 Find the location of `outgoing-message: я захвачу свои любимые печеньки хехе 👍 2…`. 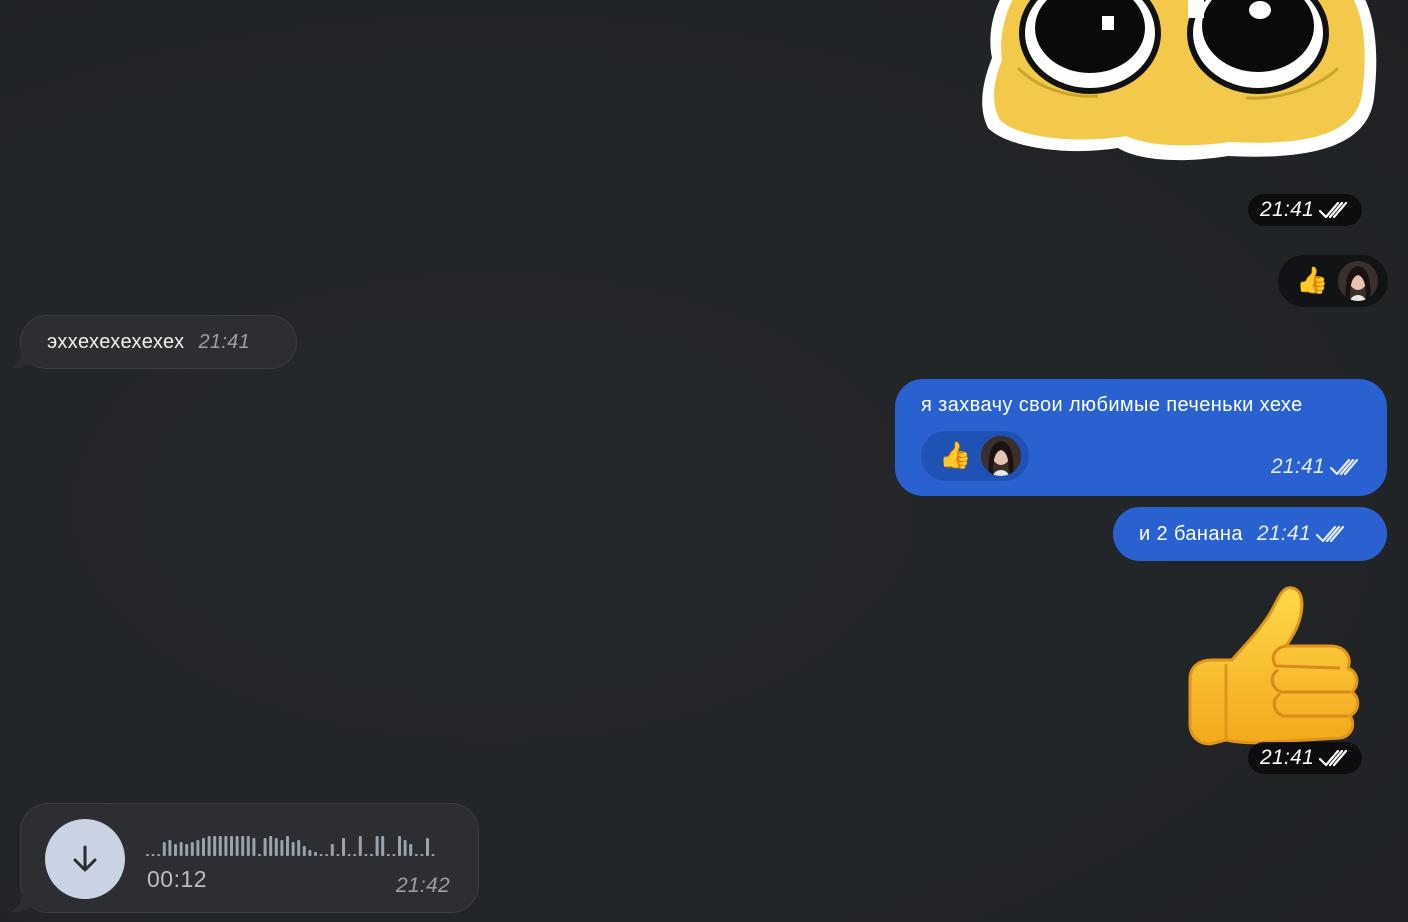

outgoing-message: я захвачу свои любимые печеньки хехе 👍 2… is located at coordinates (1141, 437).